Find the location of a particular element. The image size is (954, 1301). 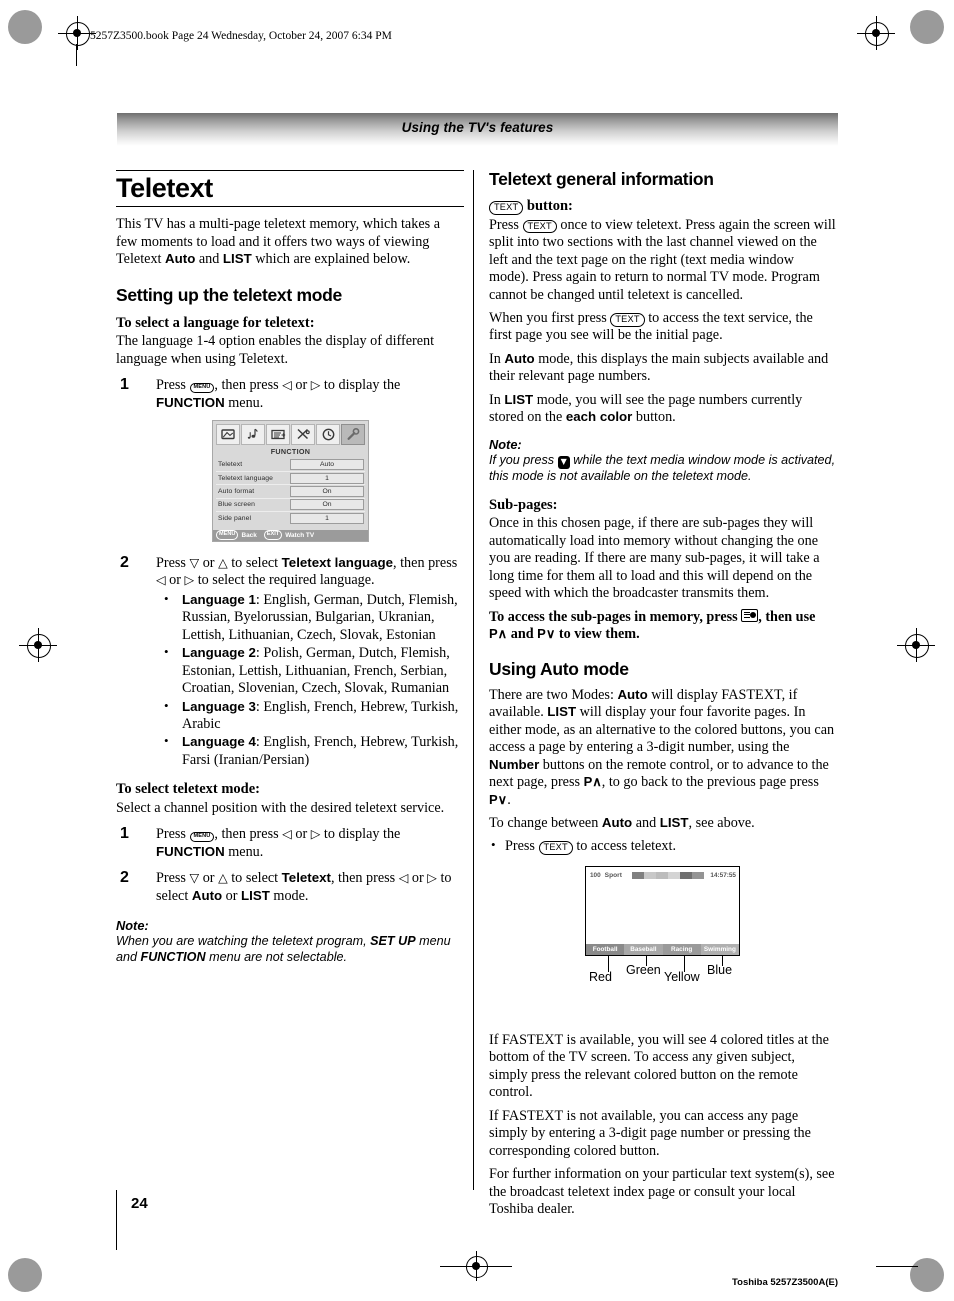

note-left-bold-function: FUNCTION is located at coordinates (173, 956).